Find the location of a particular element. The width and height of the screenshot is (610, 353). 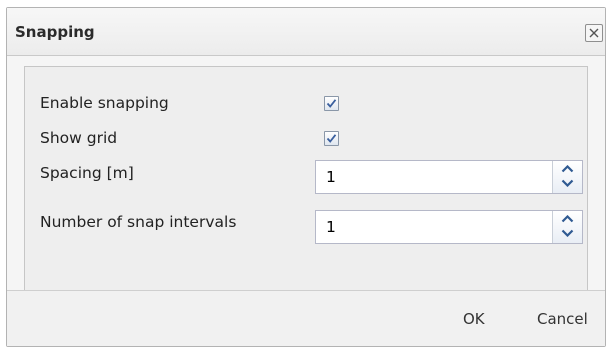

snap-intervals-increment-button is located at coordinates (567, 219).